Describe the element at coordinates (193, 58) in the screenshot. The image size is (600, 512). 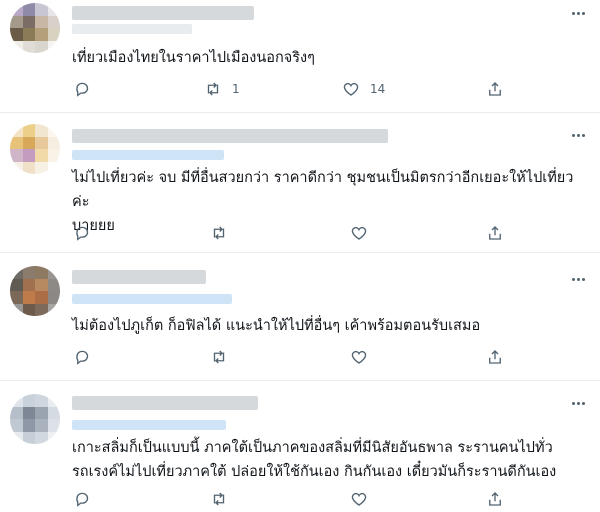
I see `tweet-text: เที่ยวเมืองไทยในราคาไปเมืองนอกจริงๆ` at that location.